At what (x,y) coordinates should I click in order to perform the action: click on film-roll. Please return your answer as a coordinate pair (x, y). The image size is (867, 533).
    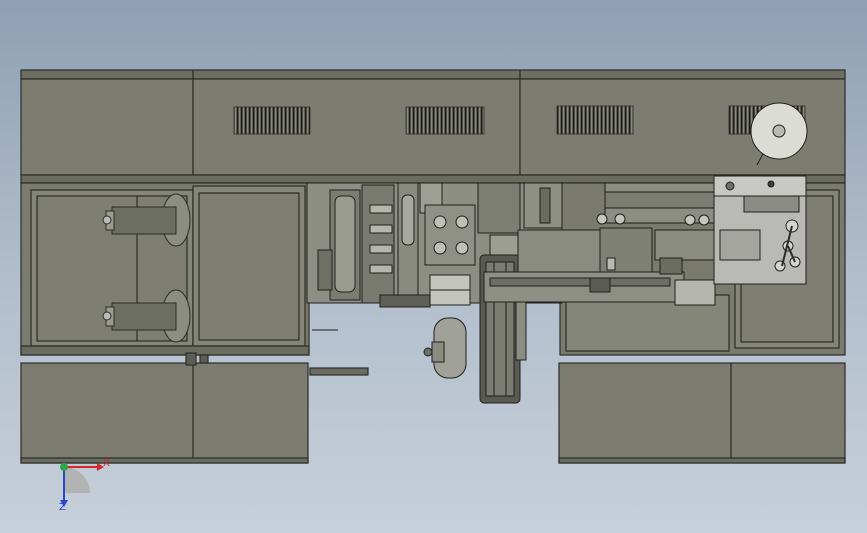
    Looking at the image, I should click on (445, 348).